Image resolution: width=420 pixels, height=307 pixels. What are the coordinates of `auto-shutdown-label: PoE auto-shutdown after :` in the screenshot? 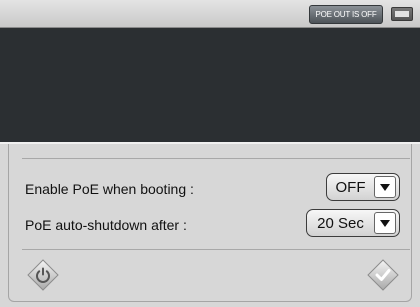 It's located at (106, 225).